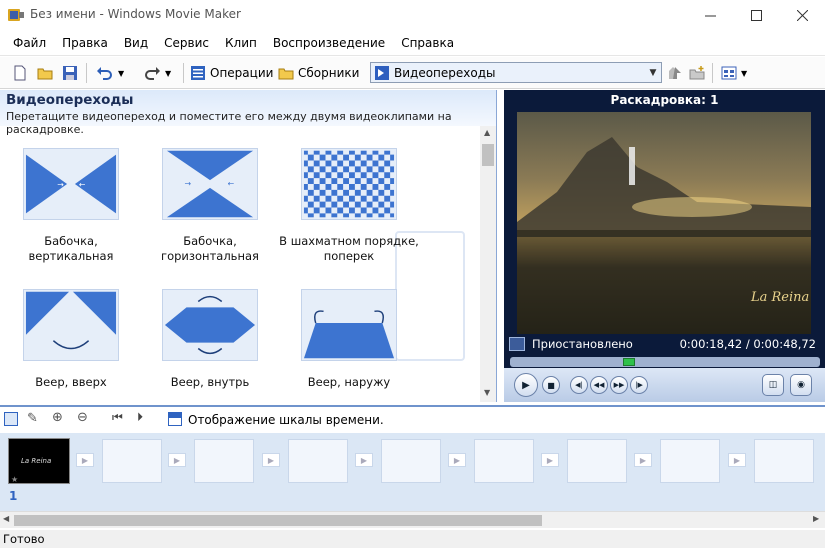 This screenshot has height=548, width=825. What do you see at coordinates (168, 73) in the screenshot?
I see `redo-dropdown-icon: ▼` at bounding box center [168, 73].